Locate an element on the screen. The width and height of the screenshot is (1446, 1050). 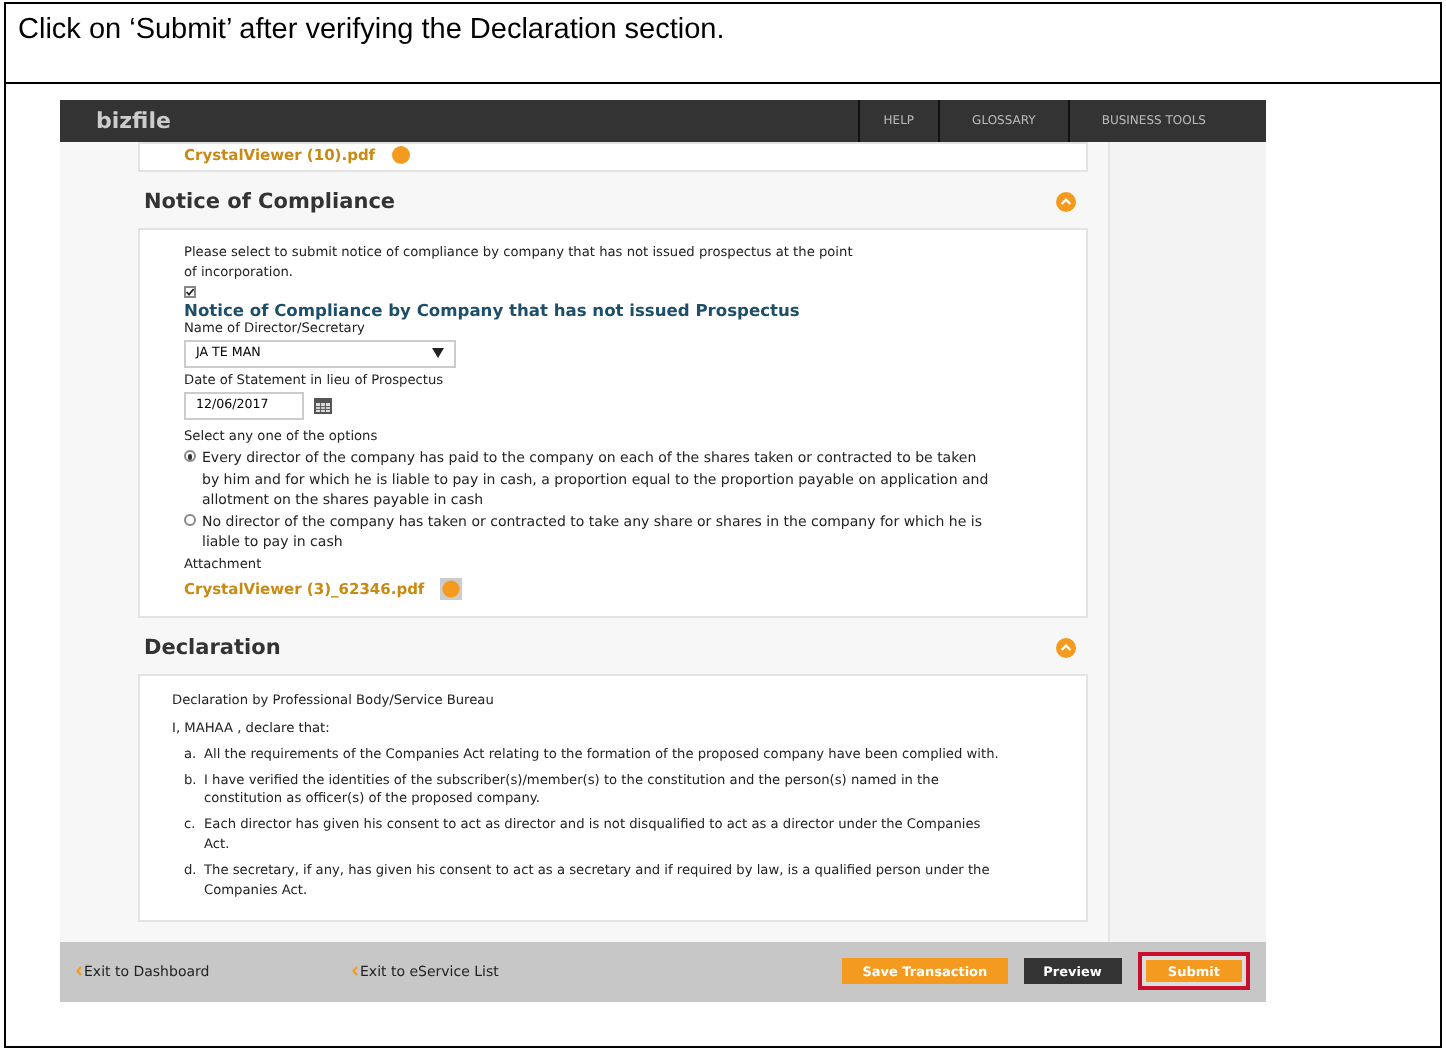
subsection-title: Notice of Compliance by Company that has not issued Prospectus is located at coordinates (493, 309).